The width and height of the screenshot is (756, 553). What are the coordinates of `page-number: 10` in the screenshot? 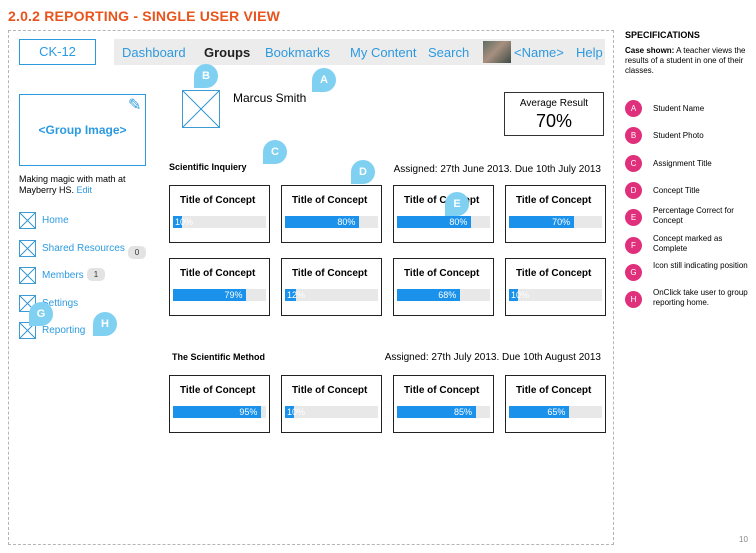 It's located at (743, 539).